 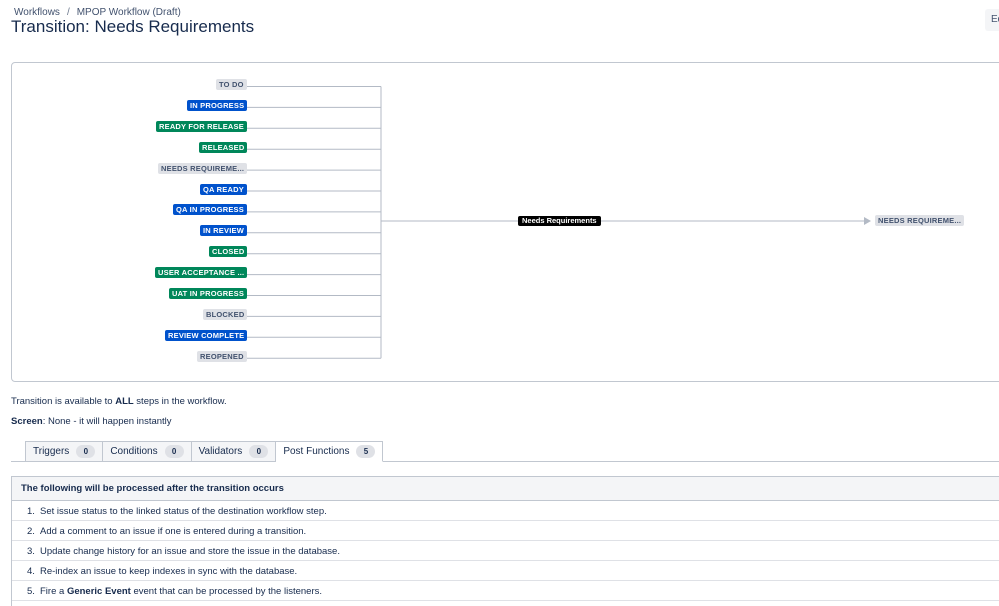 I want to click on item-number: 3., so click(x=31, y=551).